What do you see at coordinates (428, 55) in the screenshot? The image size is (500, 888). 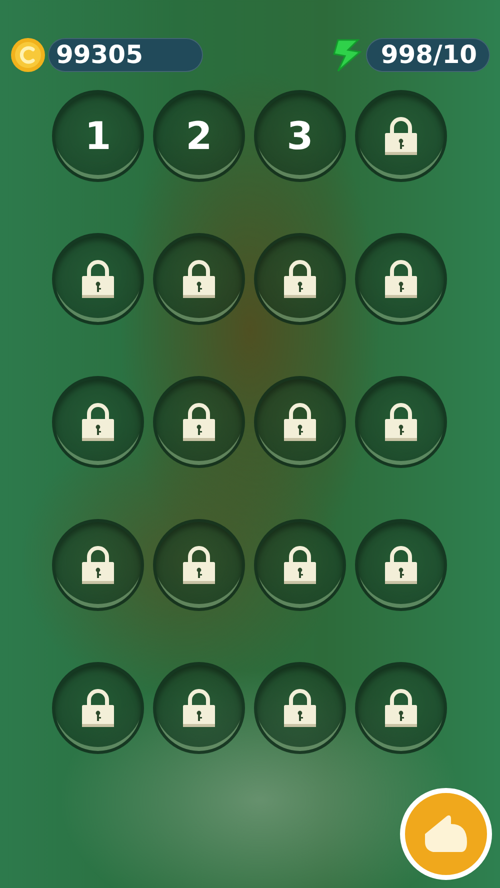 I see `energy-counter: 998/10` at bounding box center [428, 55].